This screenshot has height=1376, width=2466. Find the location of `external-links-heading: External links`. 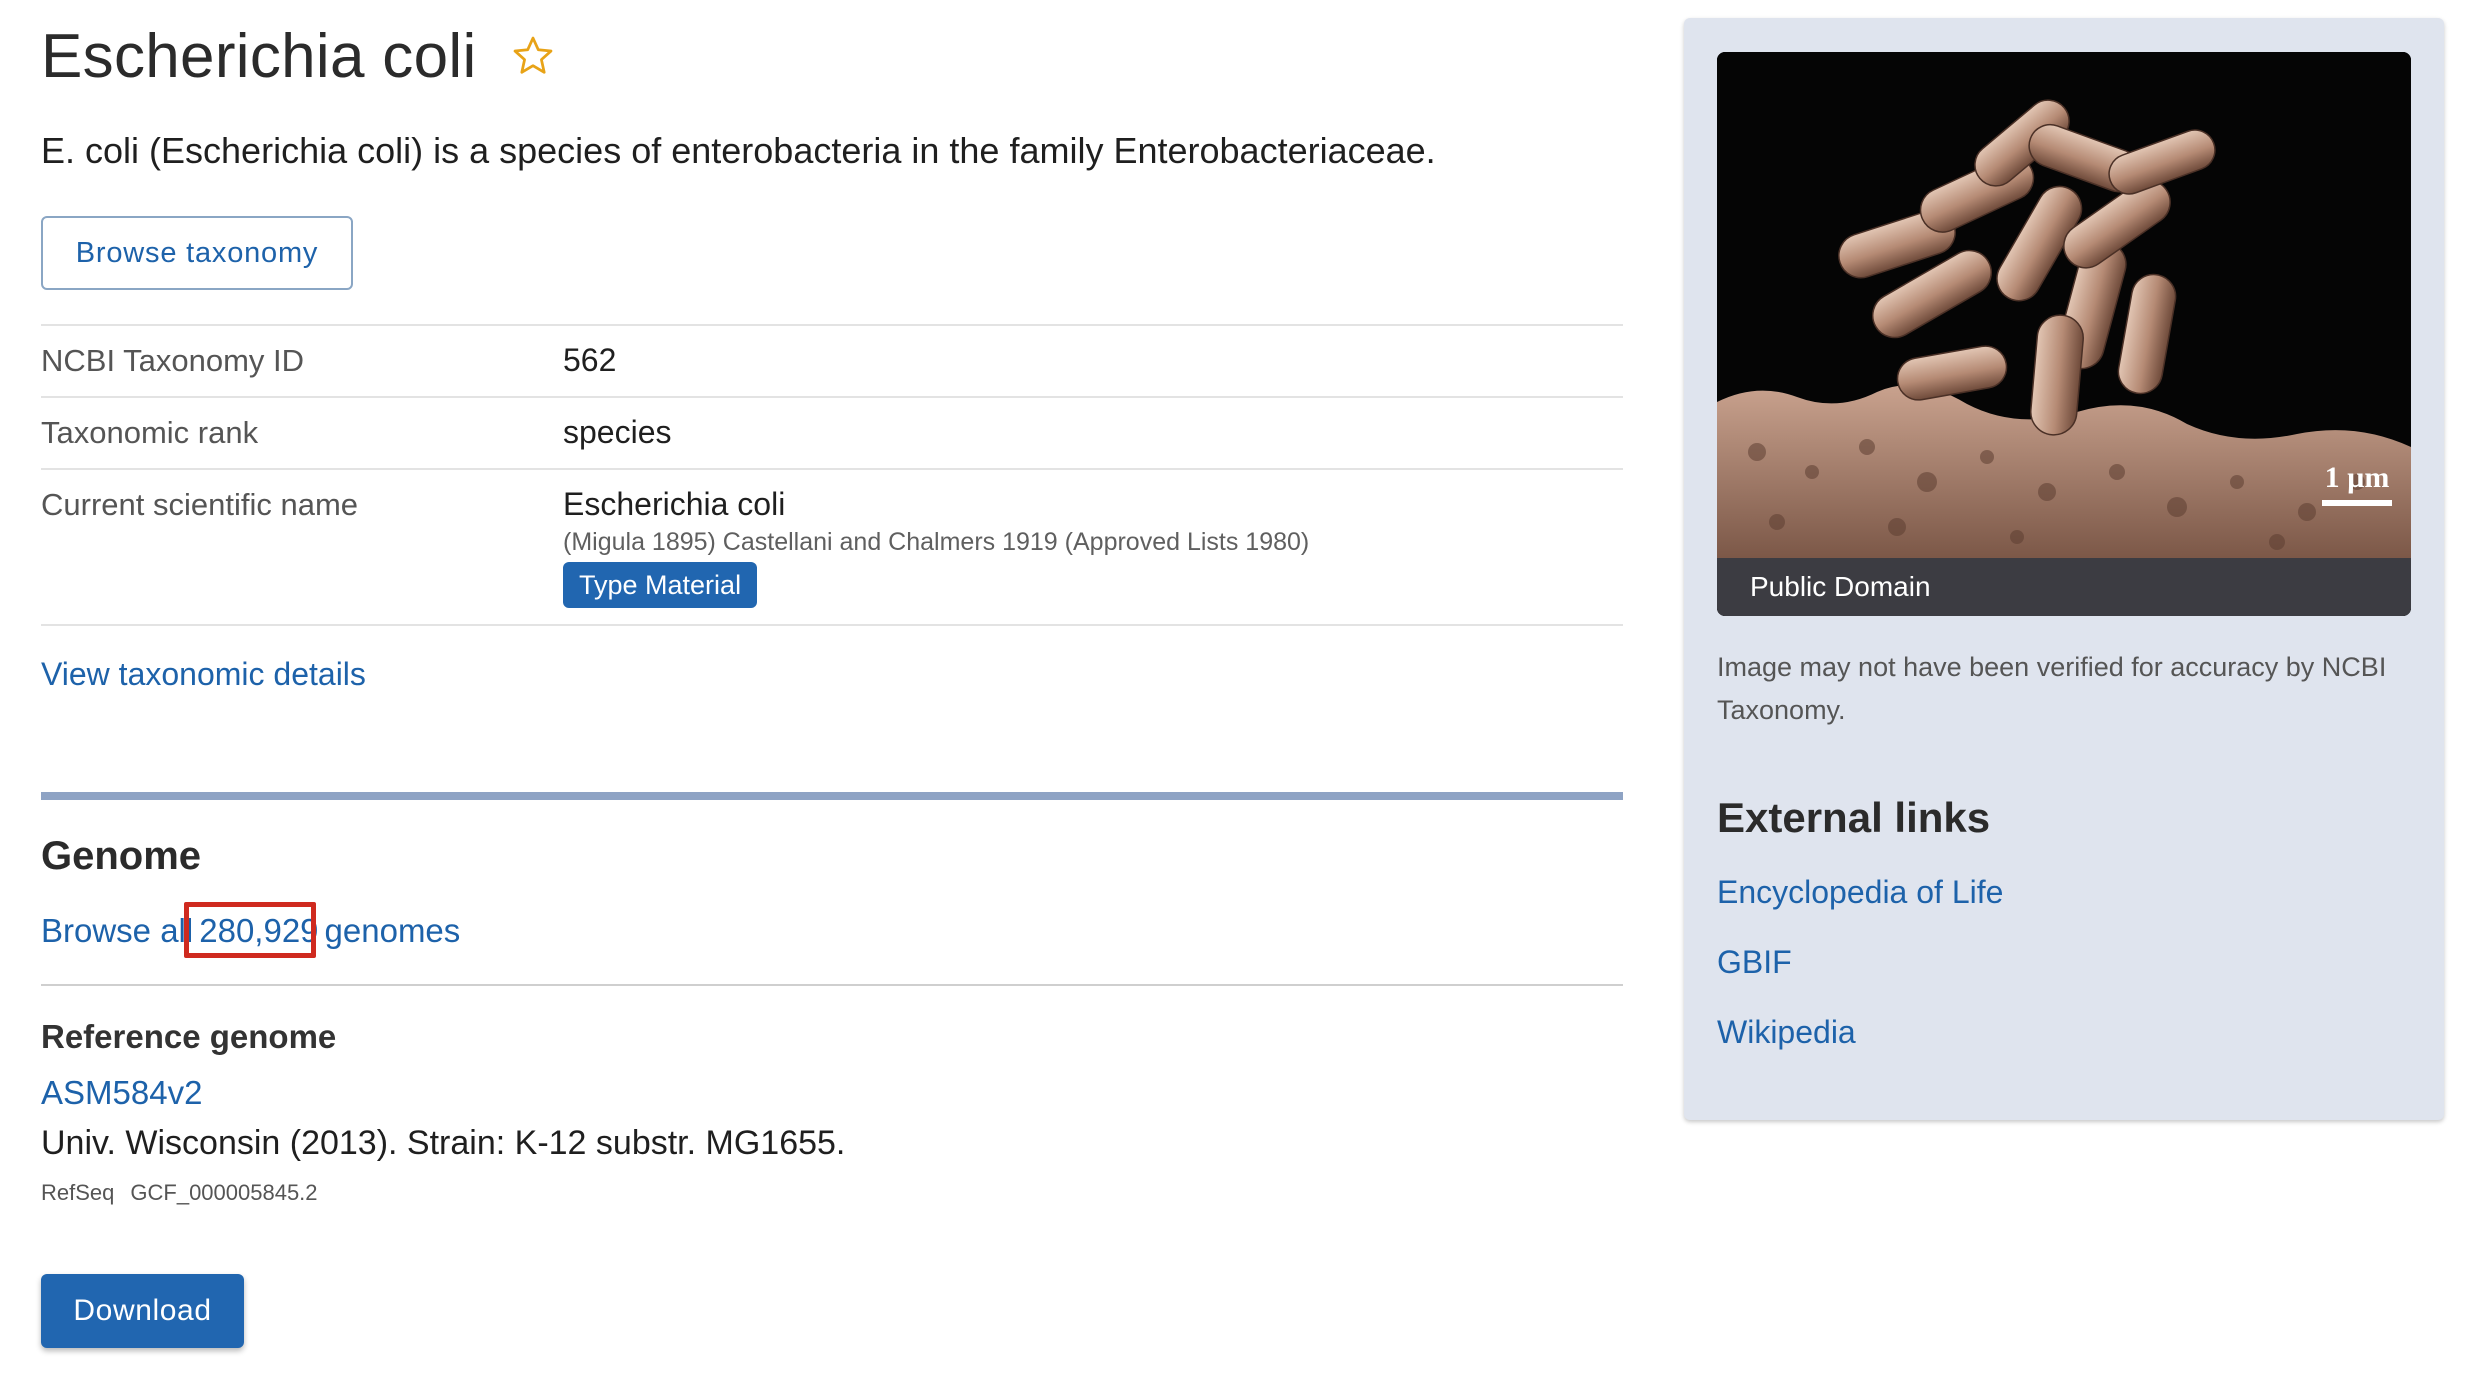

external-links-heading: External links is located at coordinates (1854, 817).